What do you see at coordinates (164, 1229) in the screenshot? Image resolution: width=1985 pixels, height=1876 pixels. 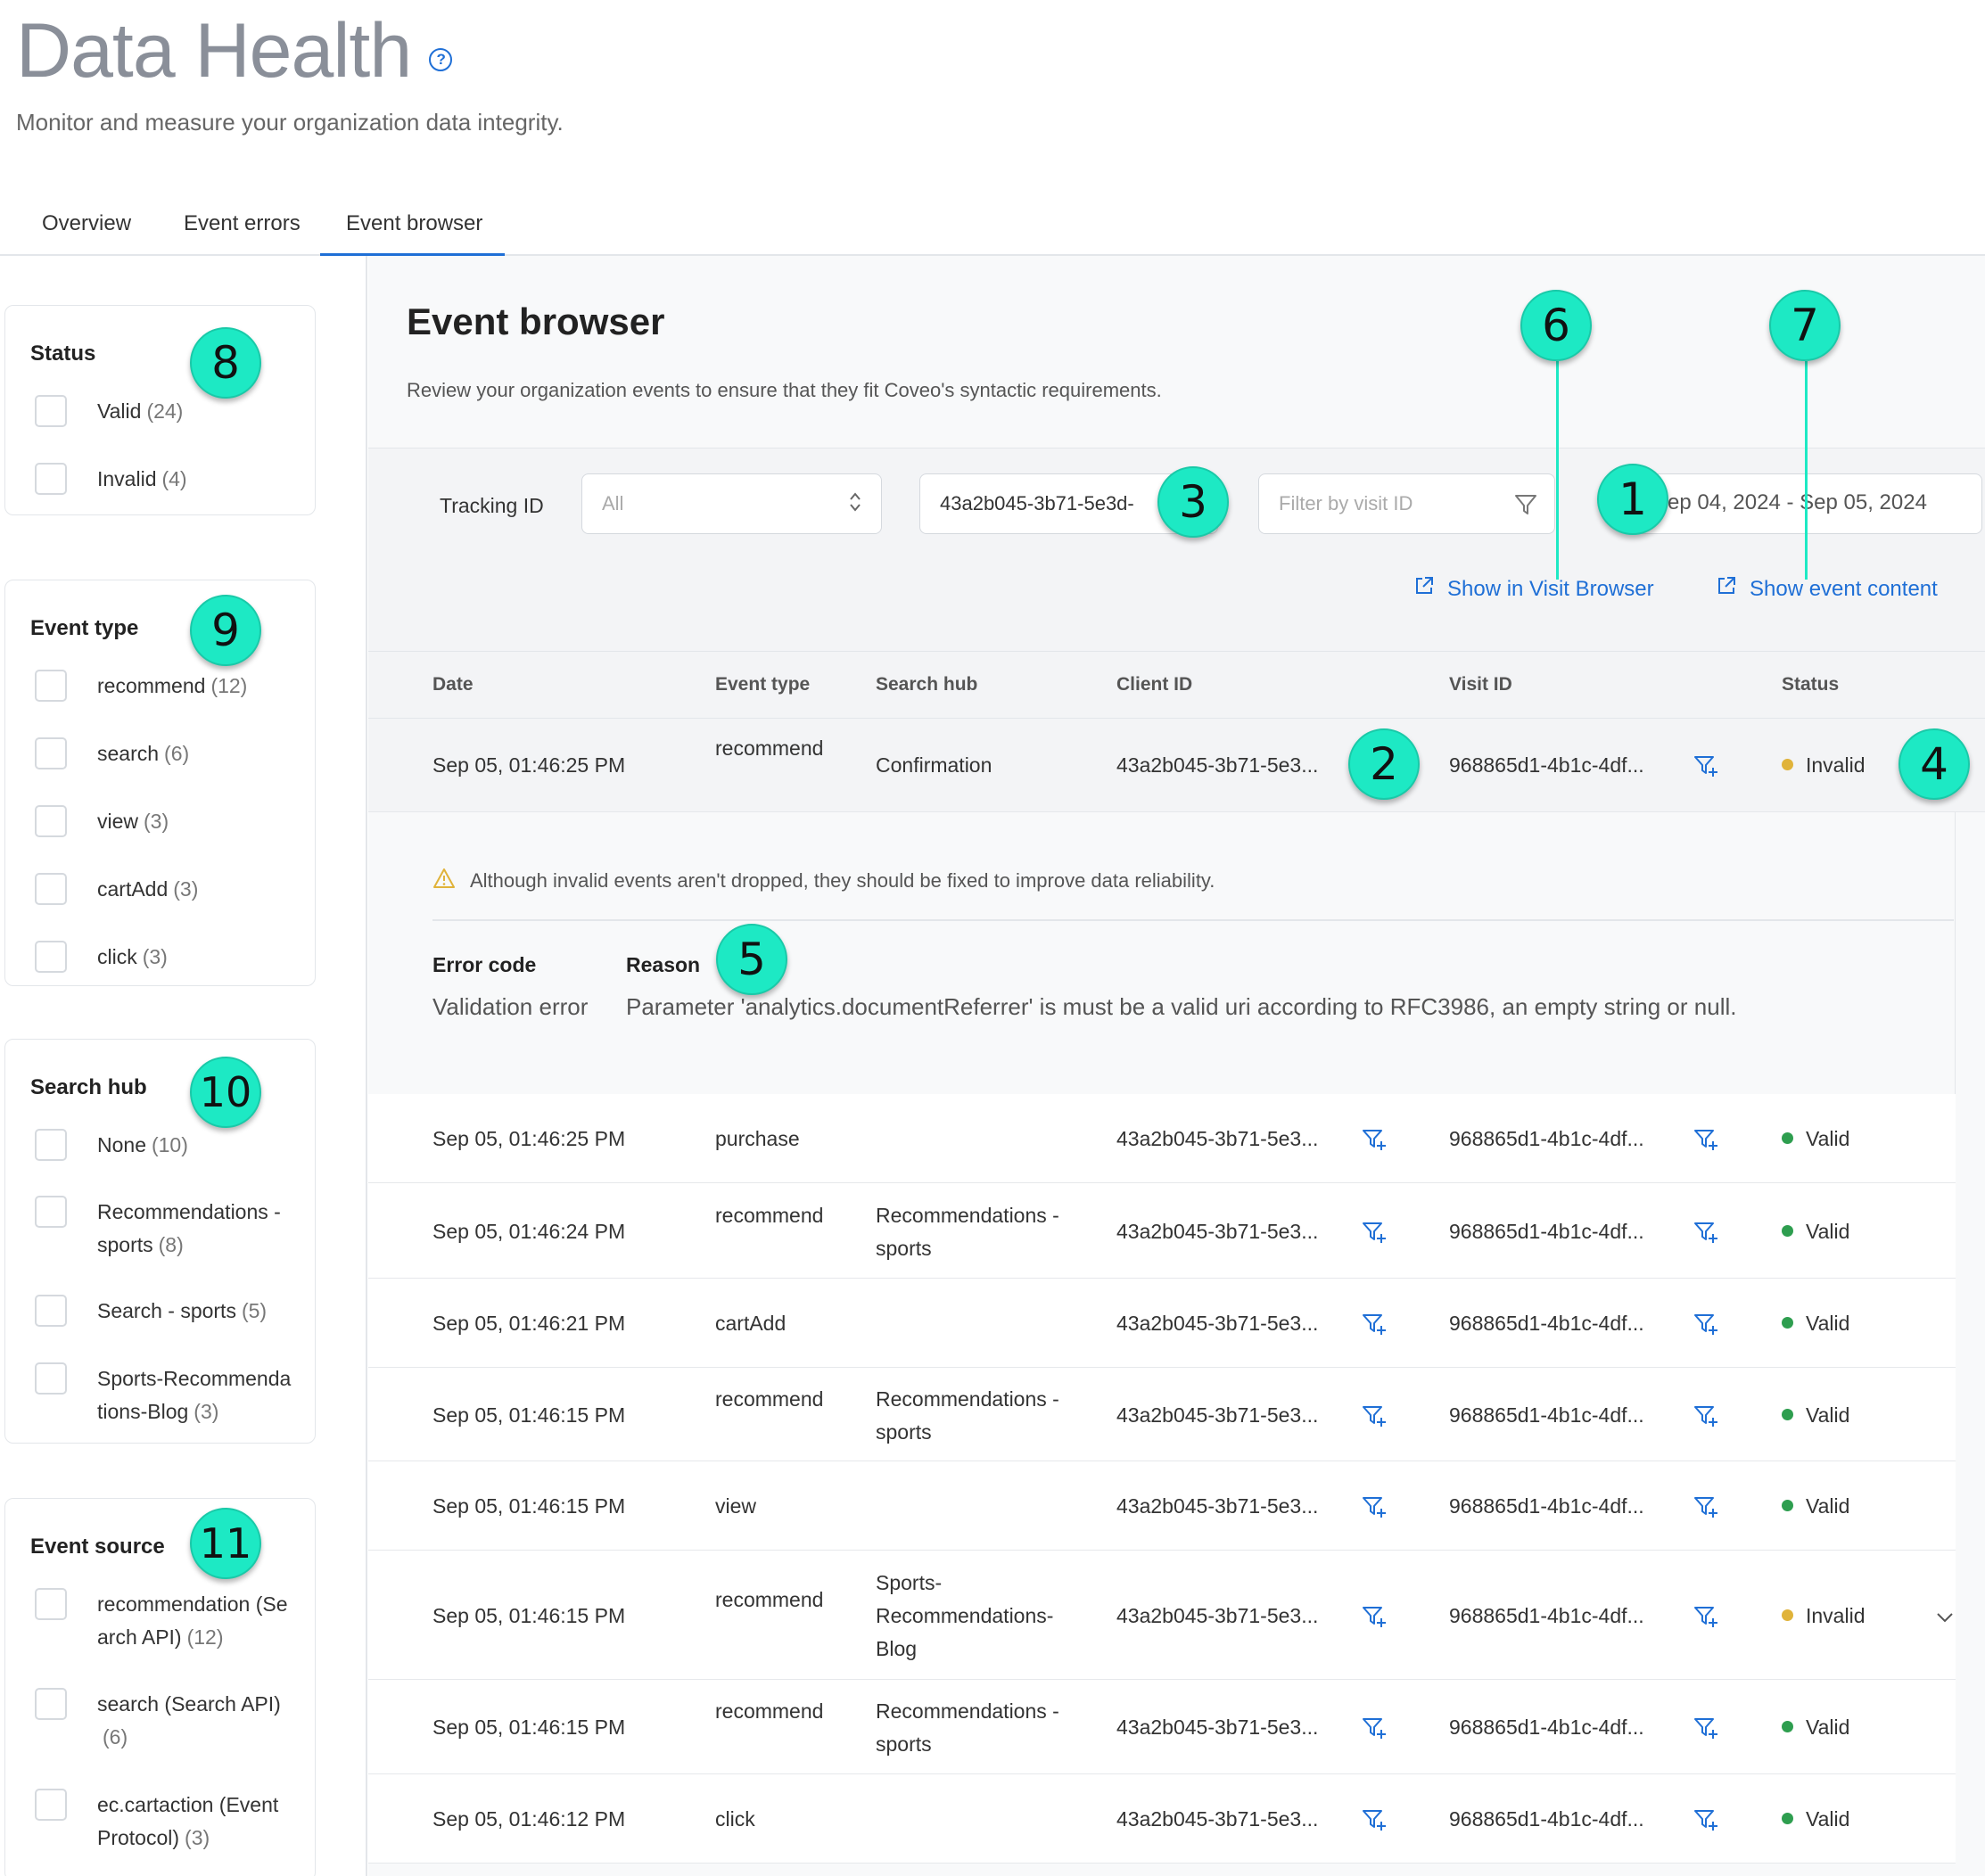 I see `facet-item-recommendations-sports: Recommendations - sports (8)` at bounding box center [164, 1229].